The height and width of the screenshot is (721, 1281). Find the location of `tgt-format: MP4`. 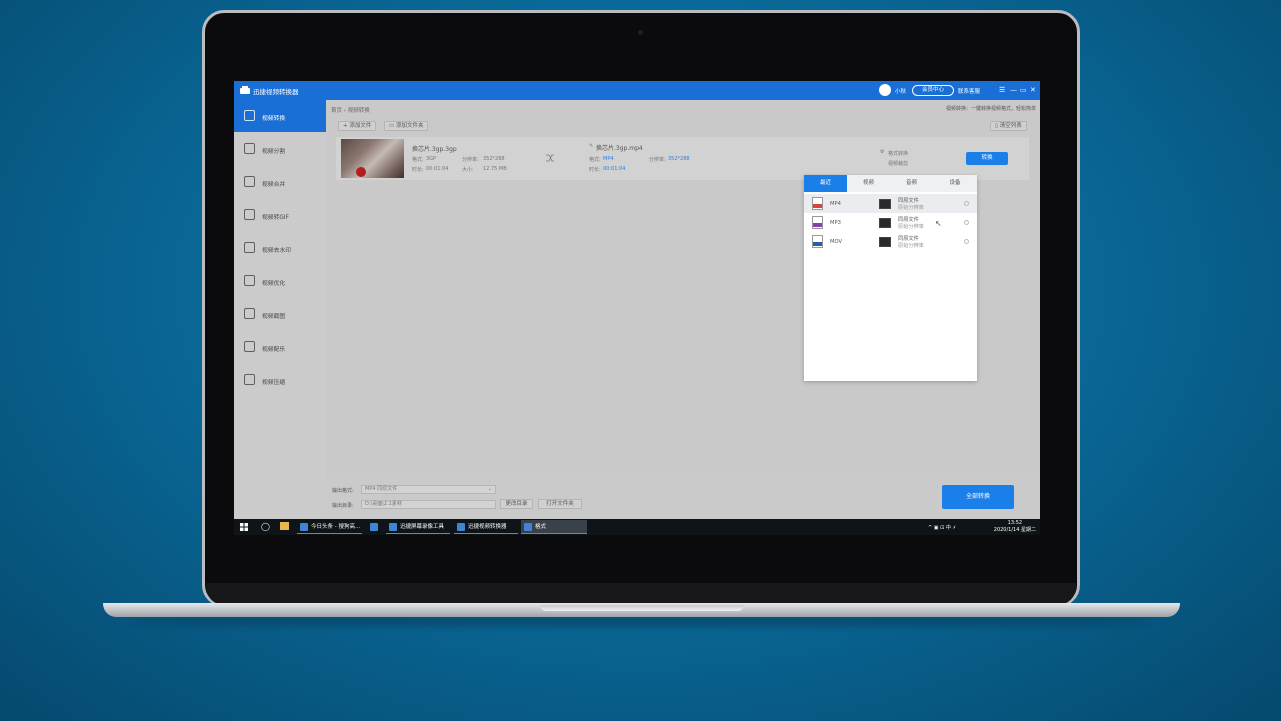

tgt-format: MP4 is located at coordinates (608, 159).